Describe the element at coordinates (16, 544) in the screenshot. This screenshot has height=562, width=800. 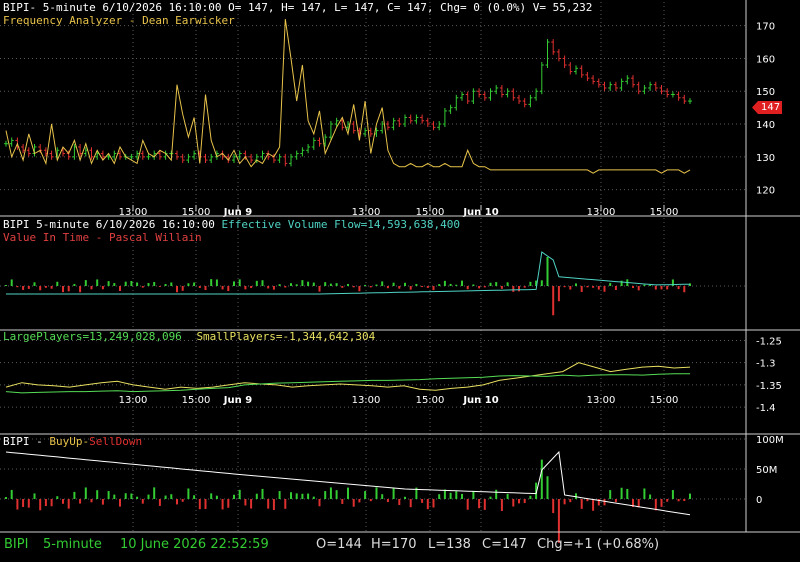
I see `status-symbol: BIPI` at that location.